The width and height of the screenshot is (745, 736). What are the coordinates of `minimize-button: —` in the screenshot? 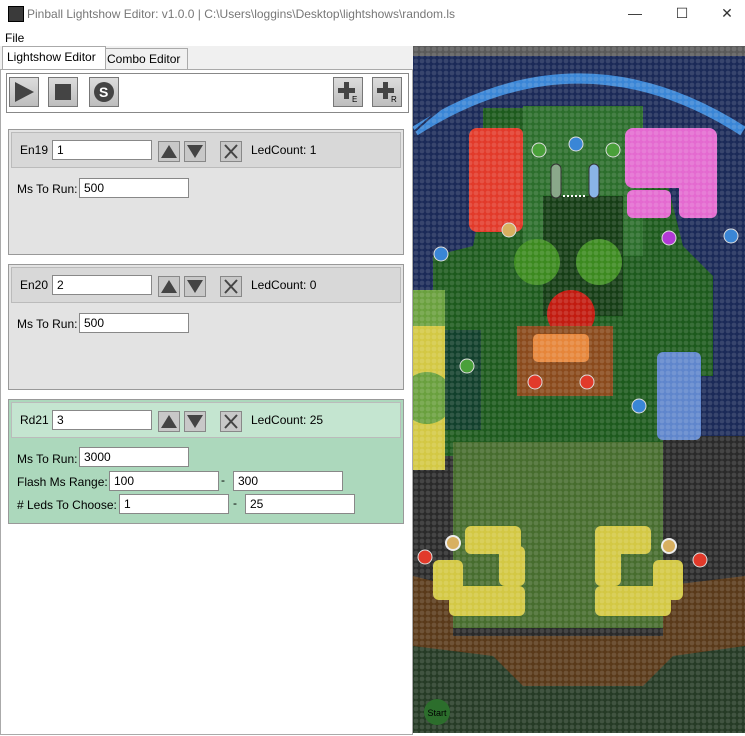 It's located at (635, 14).